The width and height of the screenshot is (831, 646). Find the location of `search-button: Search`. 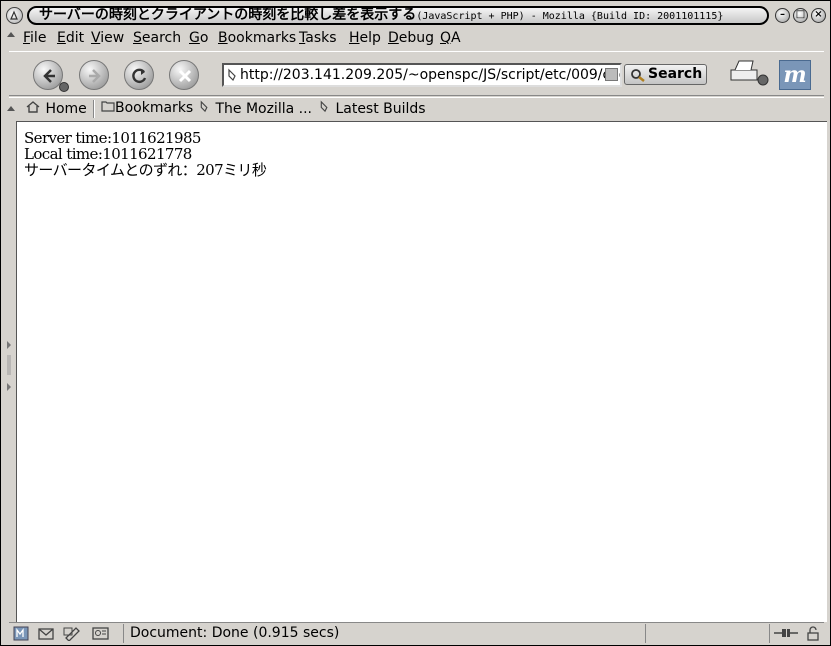

search-button: Search is located at coordinates (665, 74).